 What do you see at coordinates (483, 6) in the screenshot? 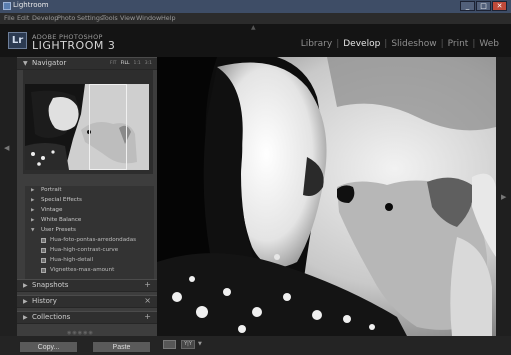
I see `maximize-button: □` at bounding box center [483, 6].